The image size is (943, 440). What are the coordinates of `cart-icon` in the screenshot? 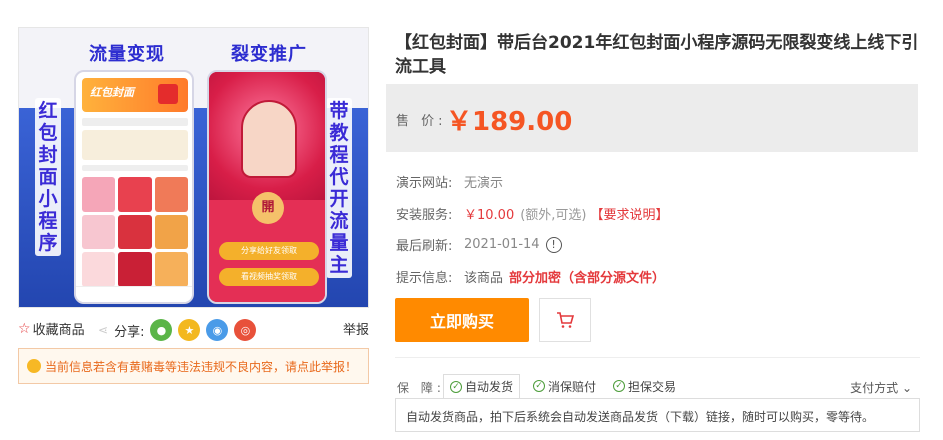 It's located at (566, 320).